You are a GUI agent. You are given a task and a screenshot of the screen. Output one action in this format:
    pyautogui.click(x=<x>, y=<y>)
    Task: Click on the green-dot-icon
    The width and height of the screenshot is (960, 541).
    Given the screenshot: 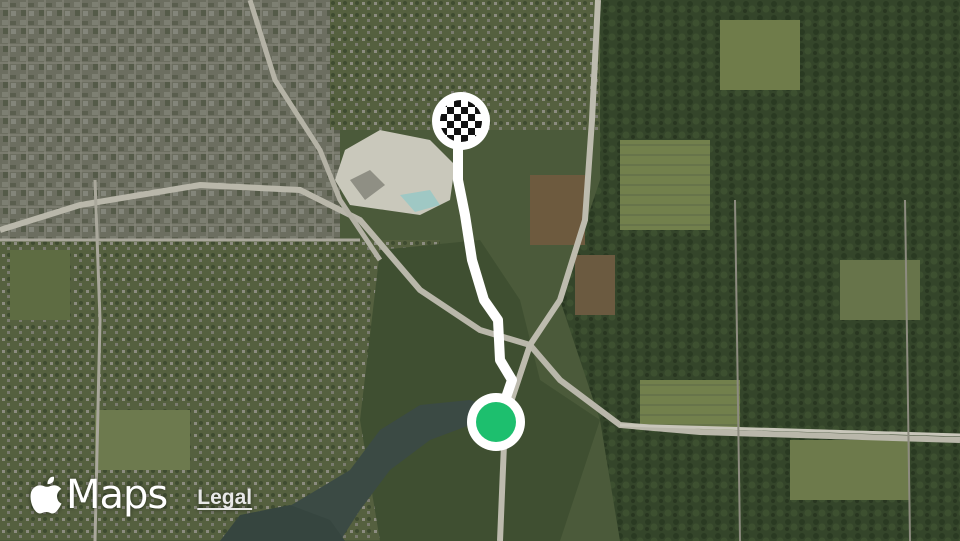 What is the action you would take?
    pyautogui.click(x=496, y=422)
    